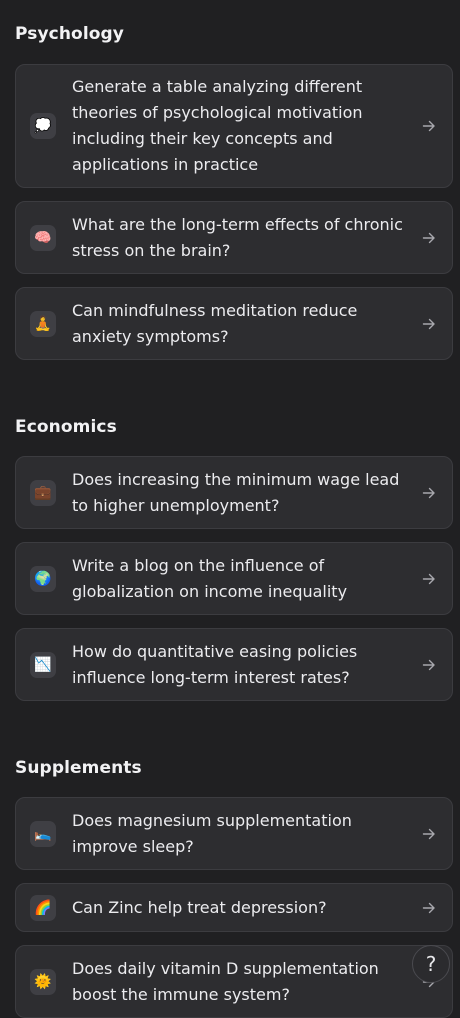  Describe the element at coordinates (199, 907) in the screenshot. I see `suggestion-text: Can Zinc help treat depression?` at that location.